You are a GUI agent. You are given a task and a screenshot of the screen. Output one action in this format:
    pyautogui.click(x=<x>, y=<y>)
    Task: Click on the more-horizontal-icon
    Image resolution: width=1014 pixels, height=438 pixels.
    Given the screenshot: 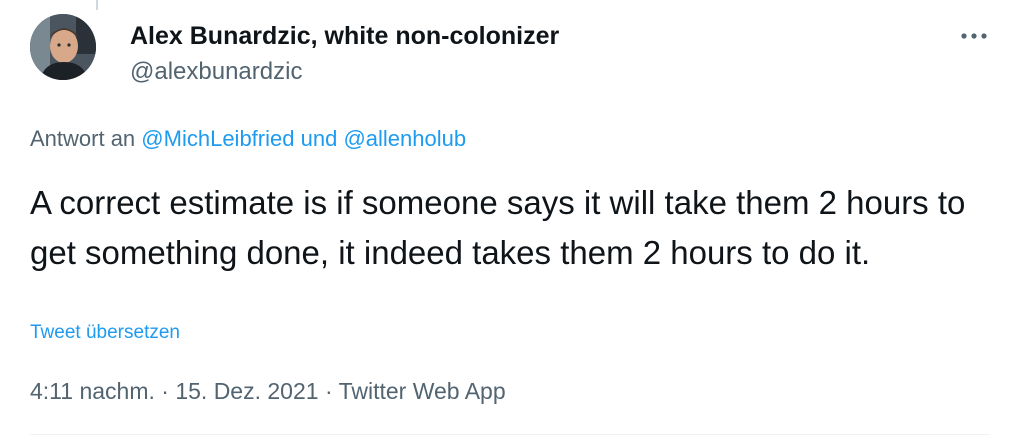 What is the action you would take?
    pyautogui.click(x=974, y=36)
    